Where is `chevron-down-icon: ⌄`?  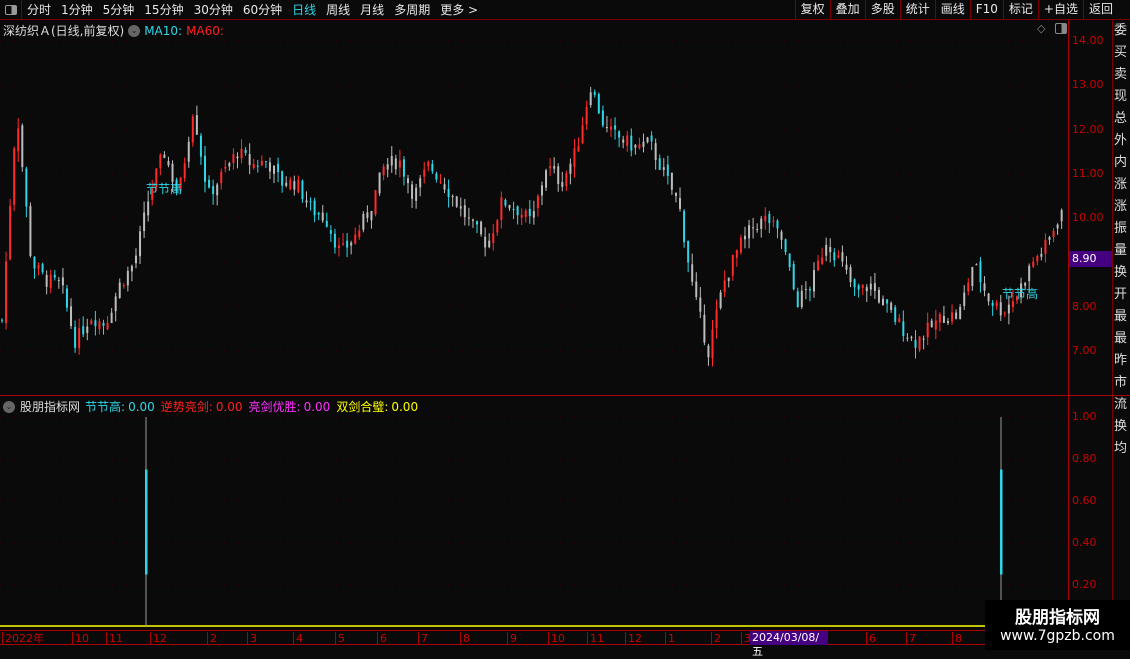 chevron-down-icon: ⌄ is located at coordinates (9, 406).